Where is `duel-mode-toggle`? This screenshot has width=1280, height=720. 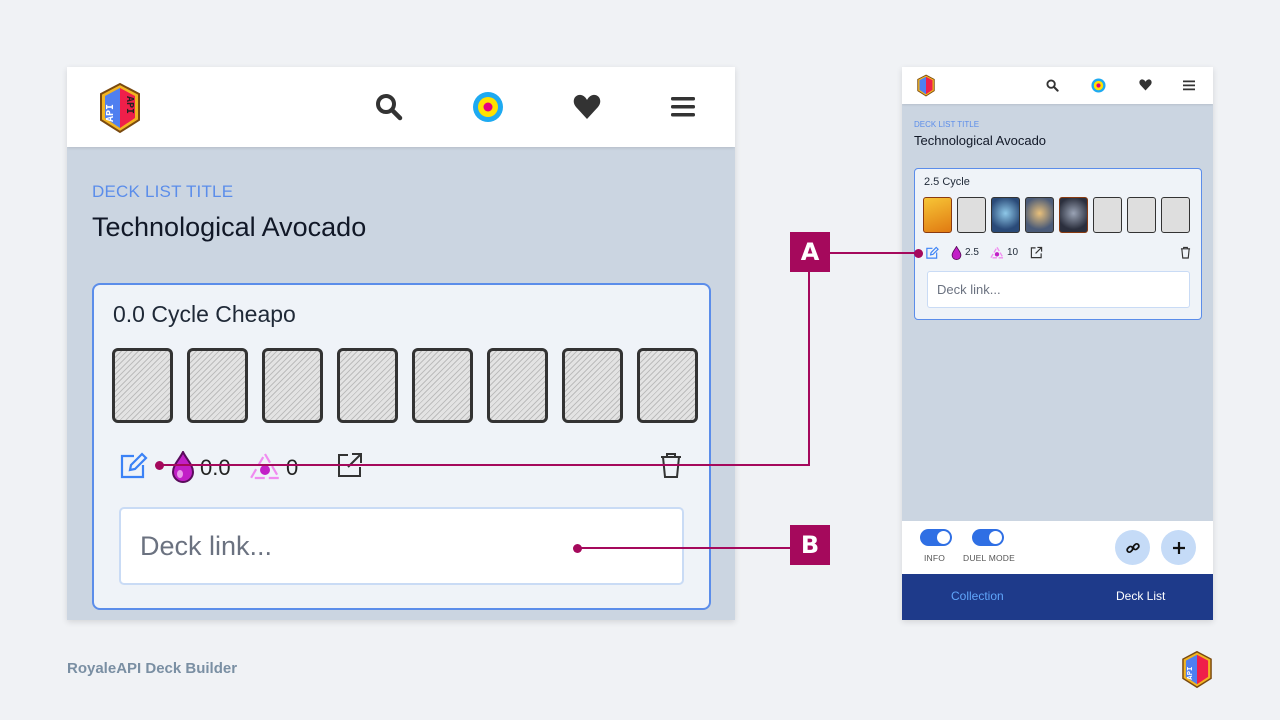 duel-mode-toggle is located at coordinates (988, 537).